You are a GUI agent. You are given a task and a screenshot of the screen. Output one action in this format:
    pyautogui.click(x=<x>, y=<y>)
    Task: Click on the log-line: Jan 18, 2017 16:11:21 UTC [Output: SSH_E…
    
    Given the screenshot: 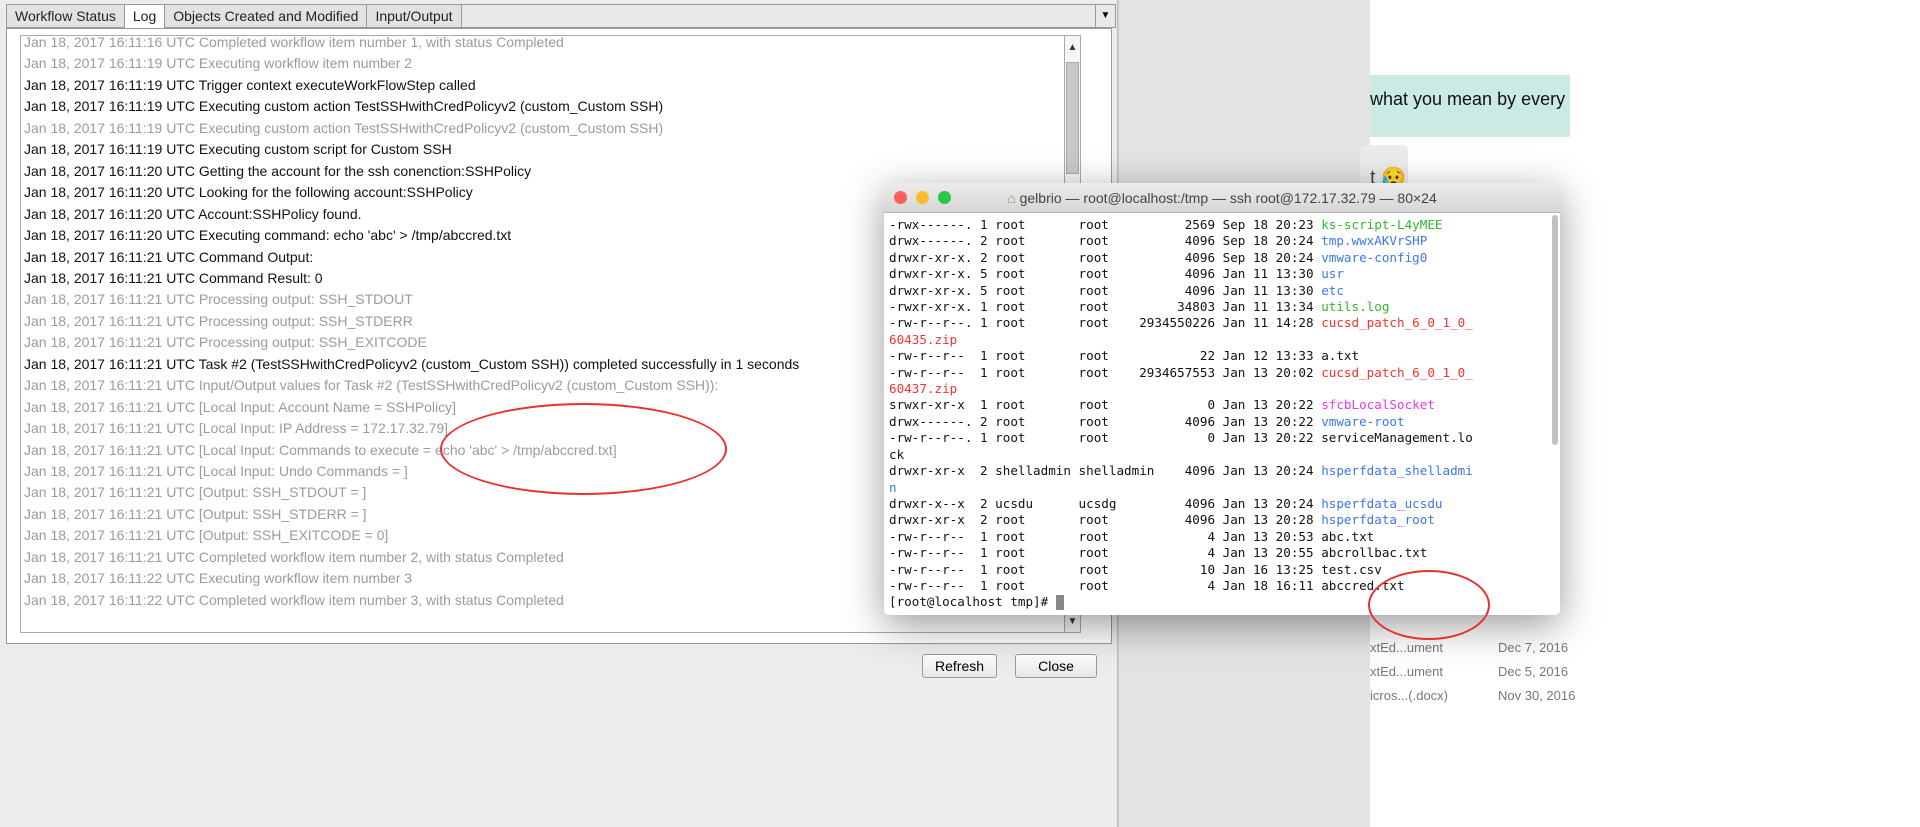 What is the action you would take?
    pyautogui.click(x=206, y=535)
    